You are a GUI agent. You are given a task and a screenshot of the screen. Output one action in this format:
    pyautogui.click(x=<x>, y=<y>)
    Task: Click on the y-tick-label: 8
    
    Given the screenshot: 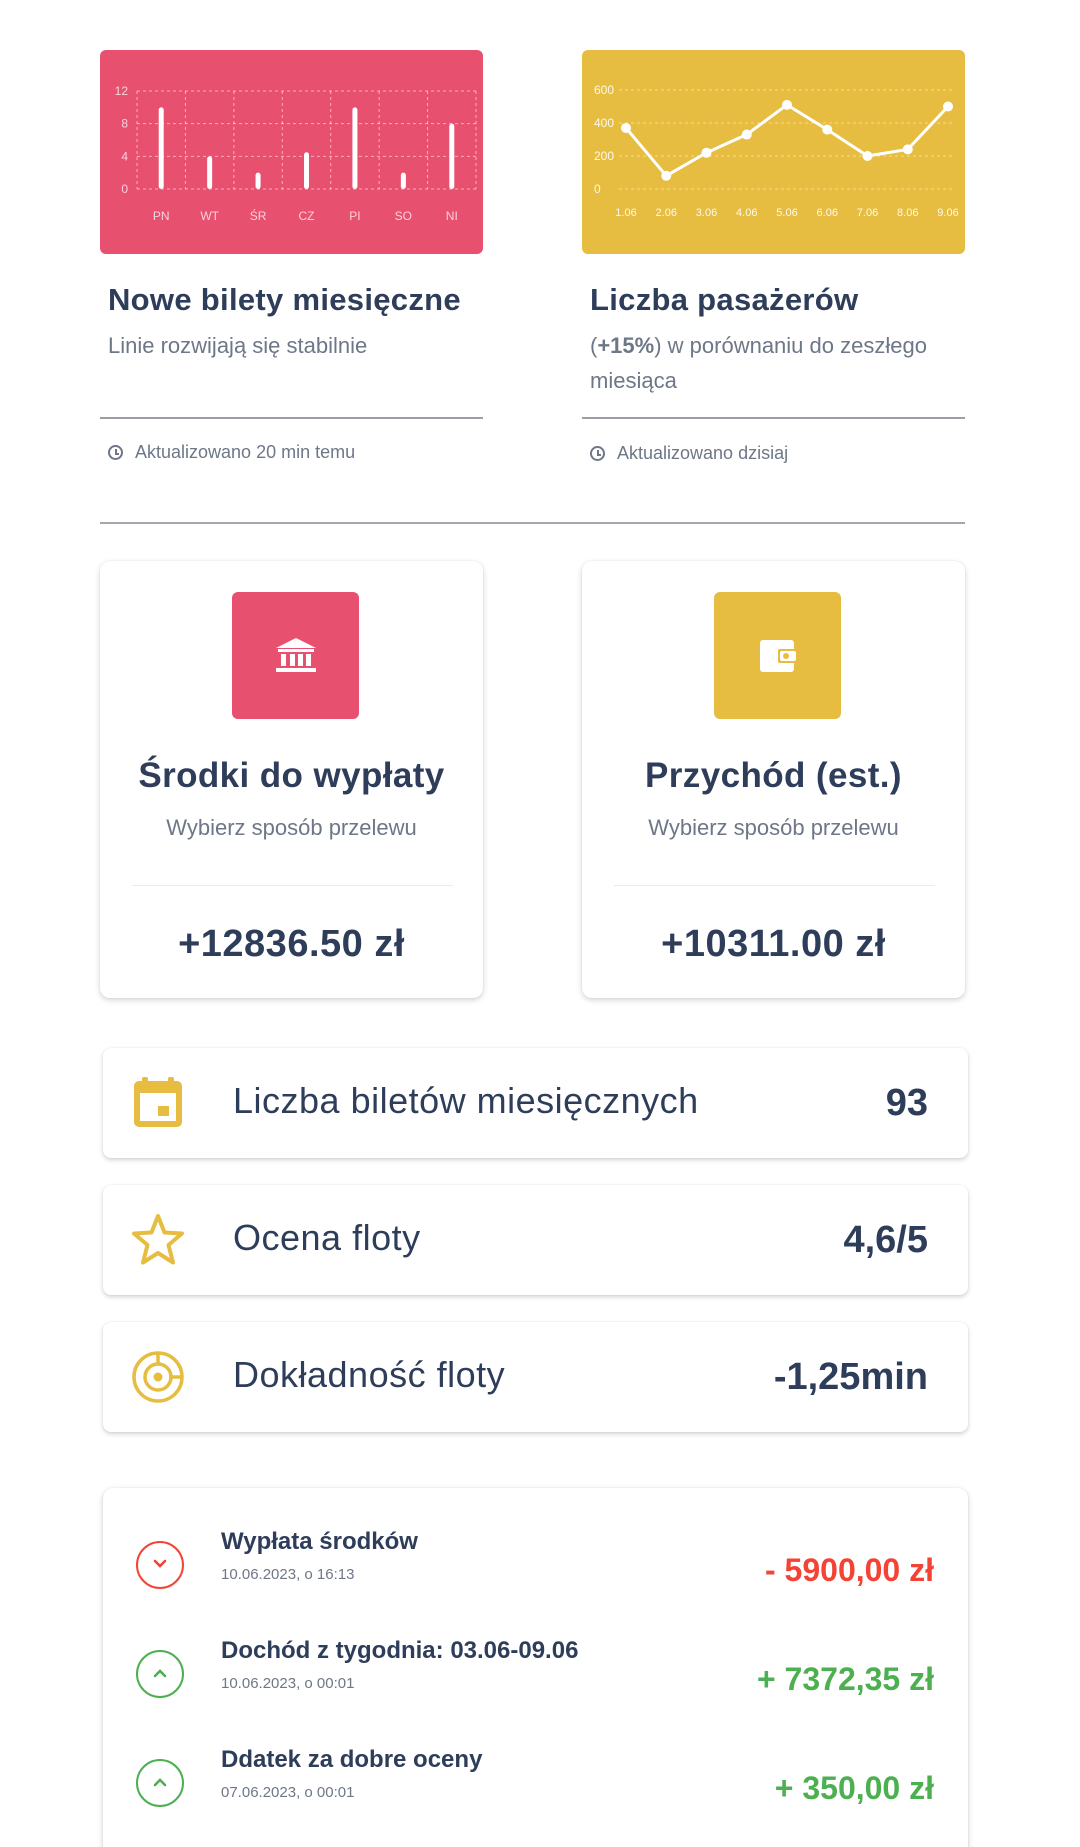 What is the action you would take?
    pyautogui.click(x=124, y=124)
    